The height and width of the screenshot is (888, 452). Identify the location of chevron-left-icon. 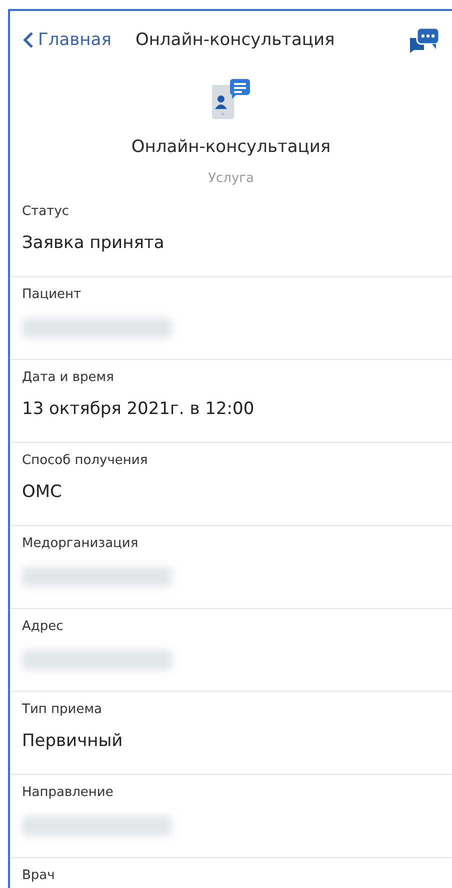
(28, 40).